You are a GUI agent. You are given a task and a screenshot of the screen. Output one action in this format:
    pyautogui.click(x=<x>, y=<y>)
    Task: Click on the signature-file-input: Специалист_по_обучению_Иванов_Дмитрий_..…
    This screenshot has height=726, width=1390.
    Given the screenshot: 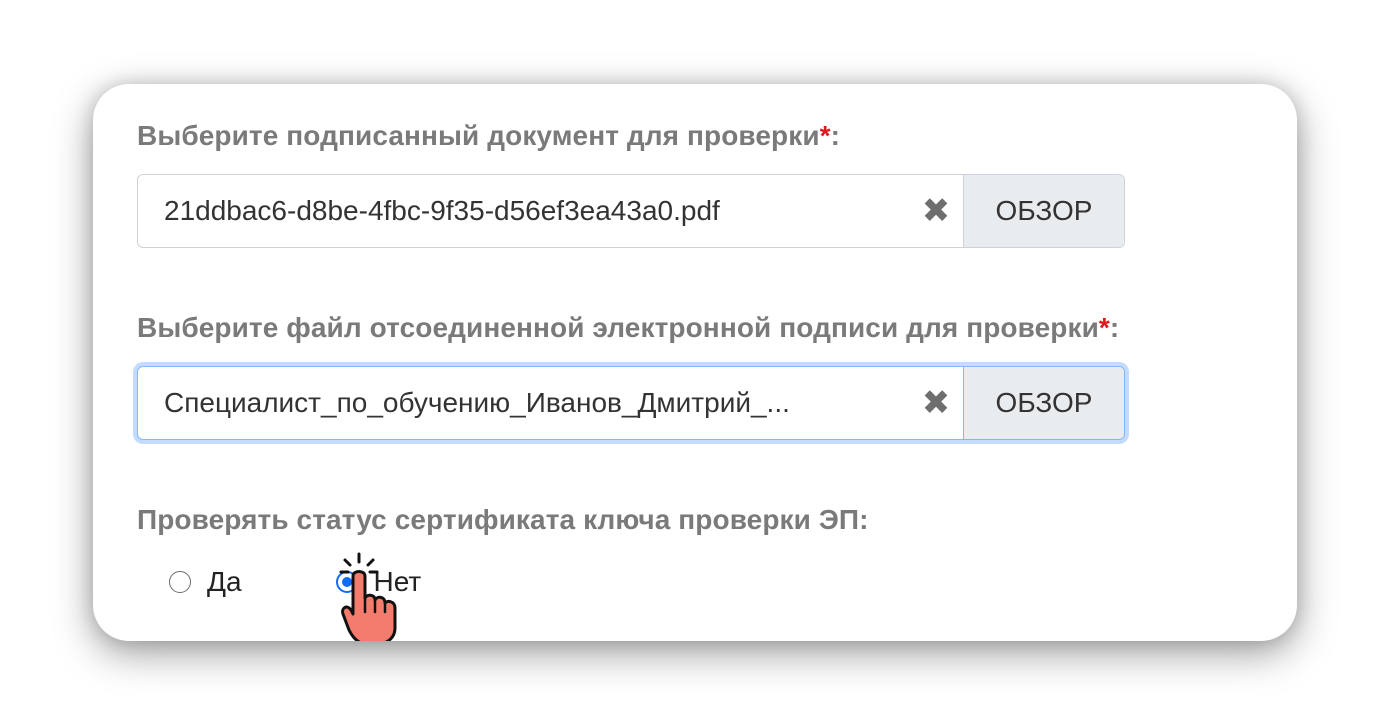 What is the action you would take?
    pyautogui.click(x=631, y=403)
    